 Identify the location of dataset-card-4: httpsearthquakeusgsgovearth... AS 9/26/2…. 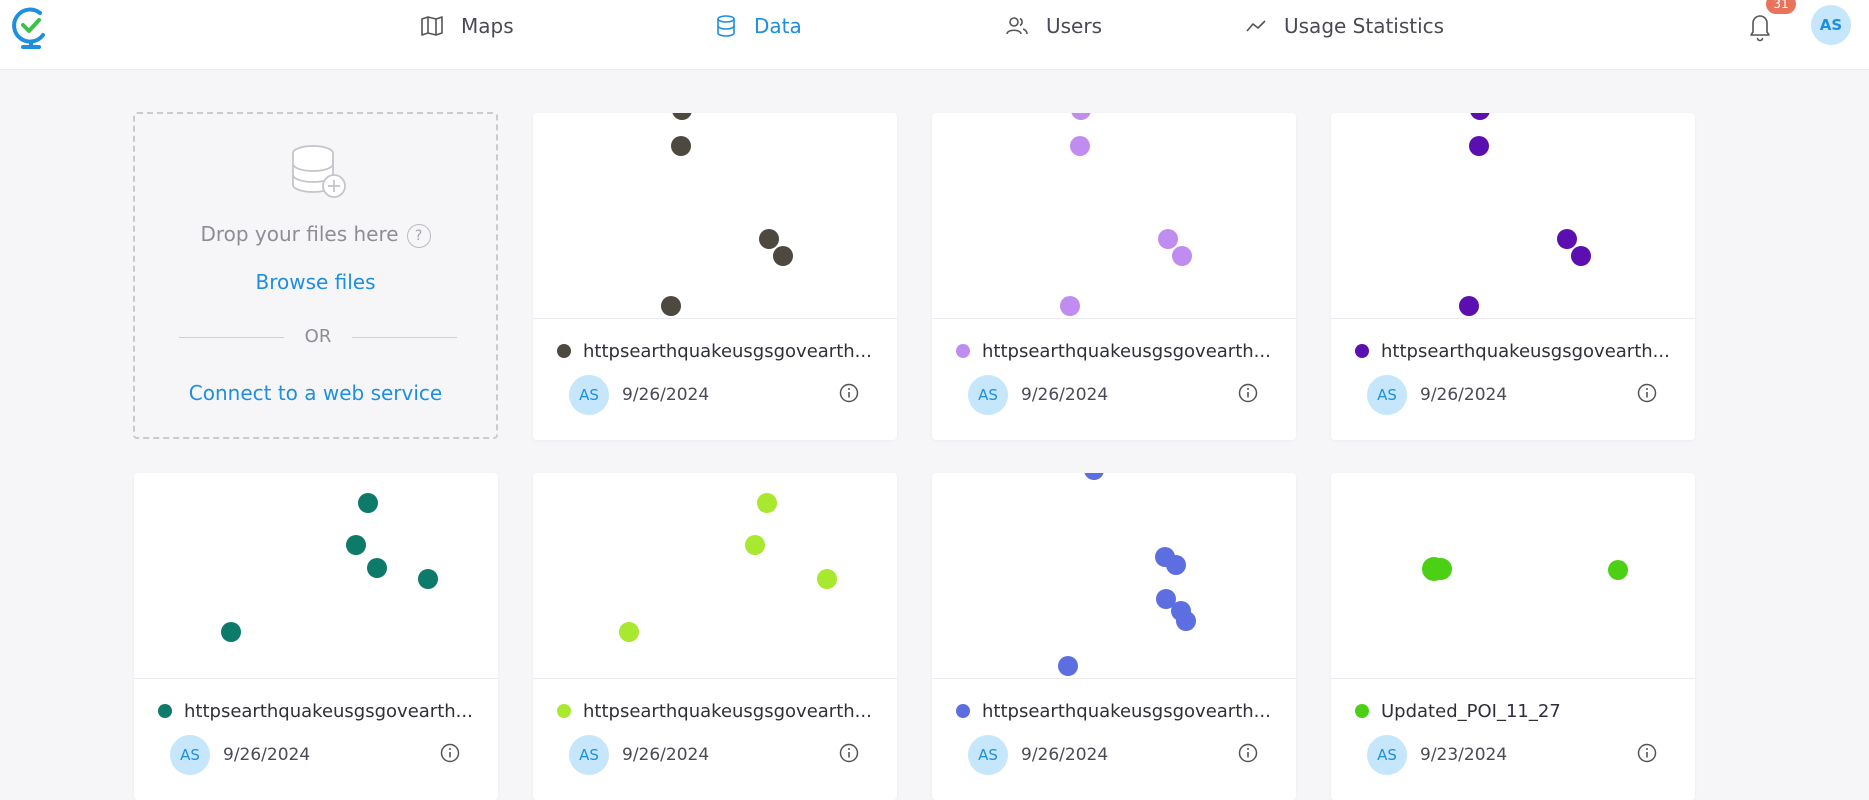
(316, 636).